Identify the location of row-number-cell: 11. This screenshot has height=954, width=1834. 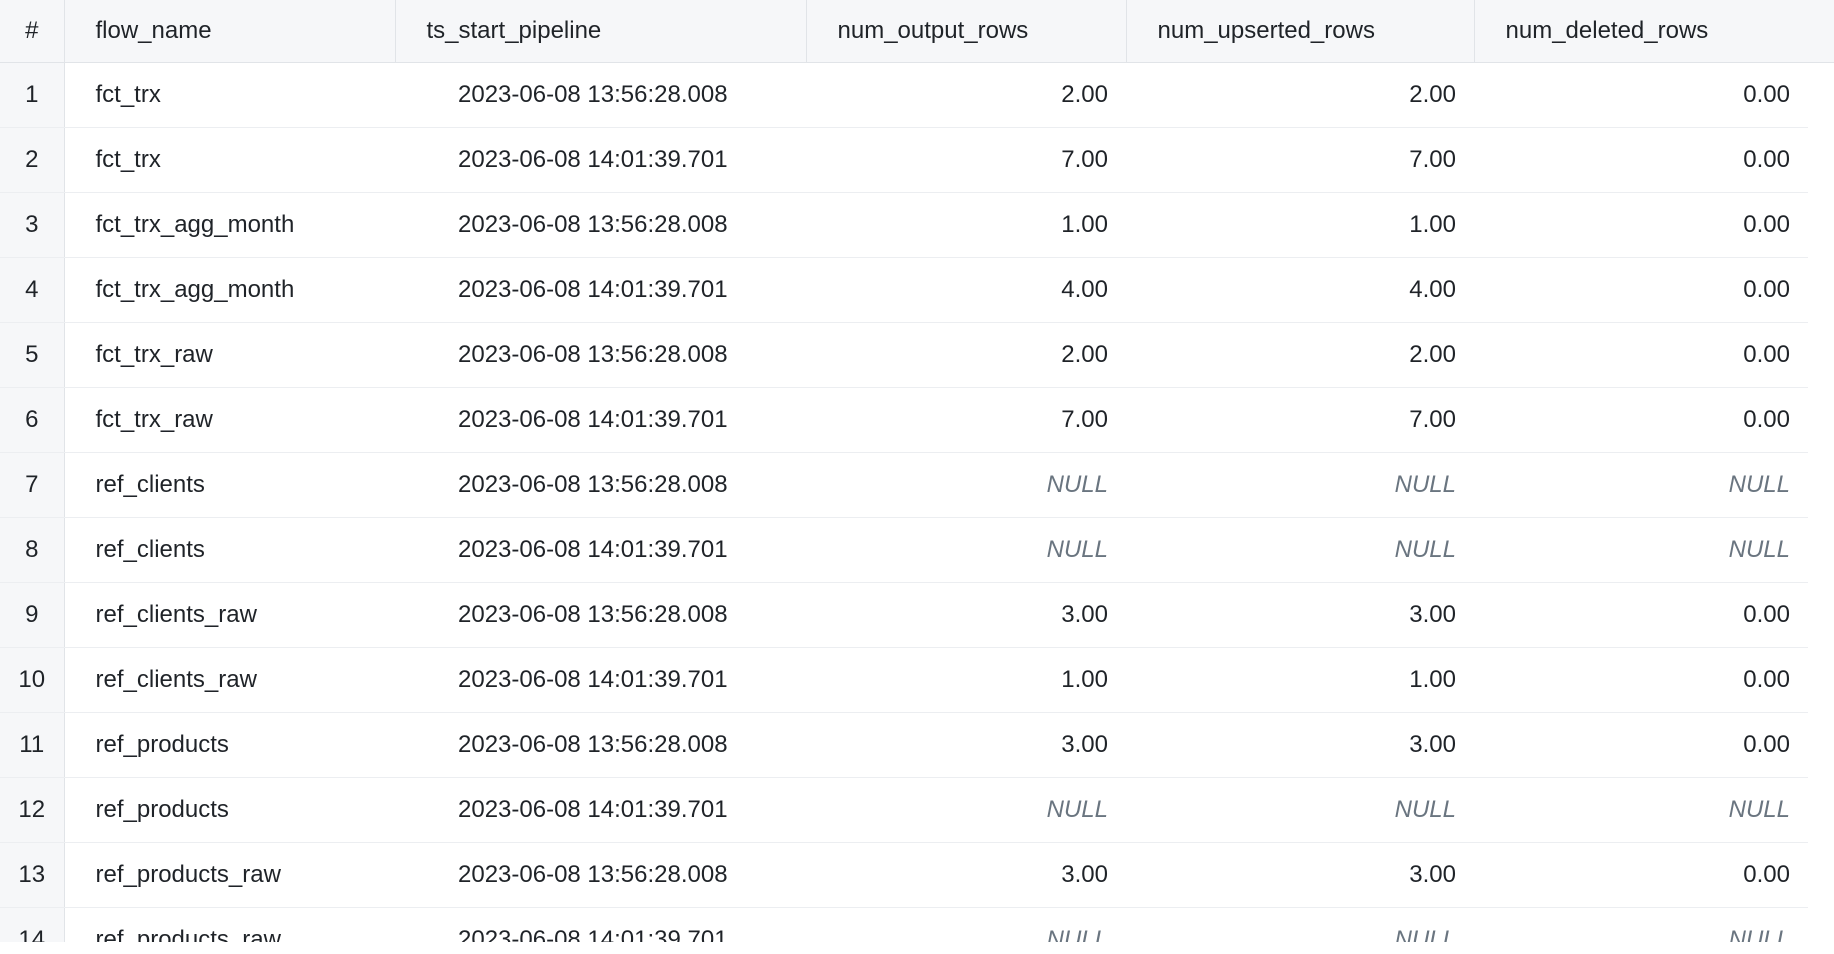
(32, 745).